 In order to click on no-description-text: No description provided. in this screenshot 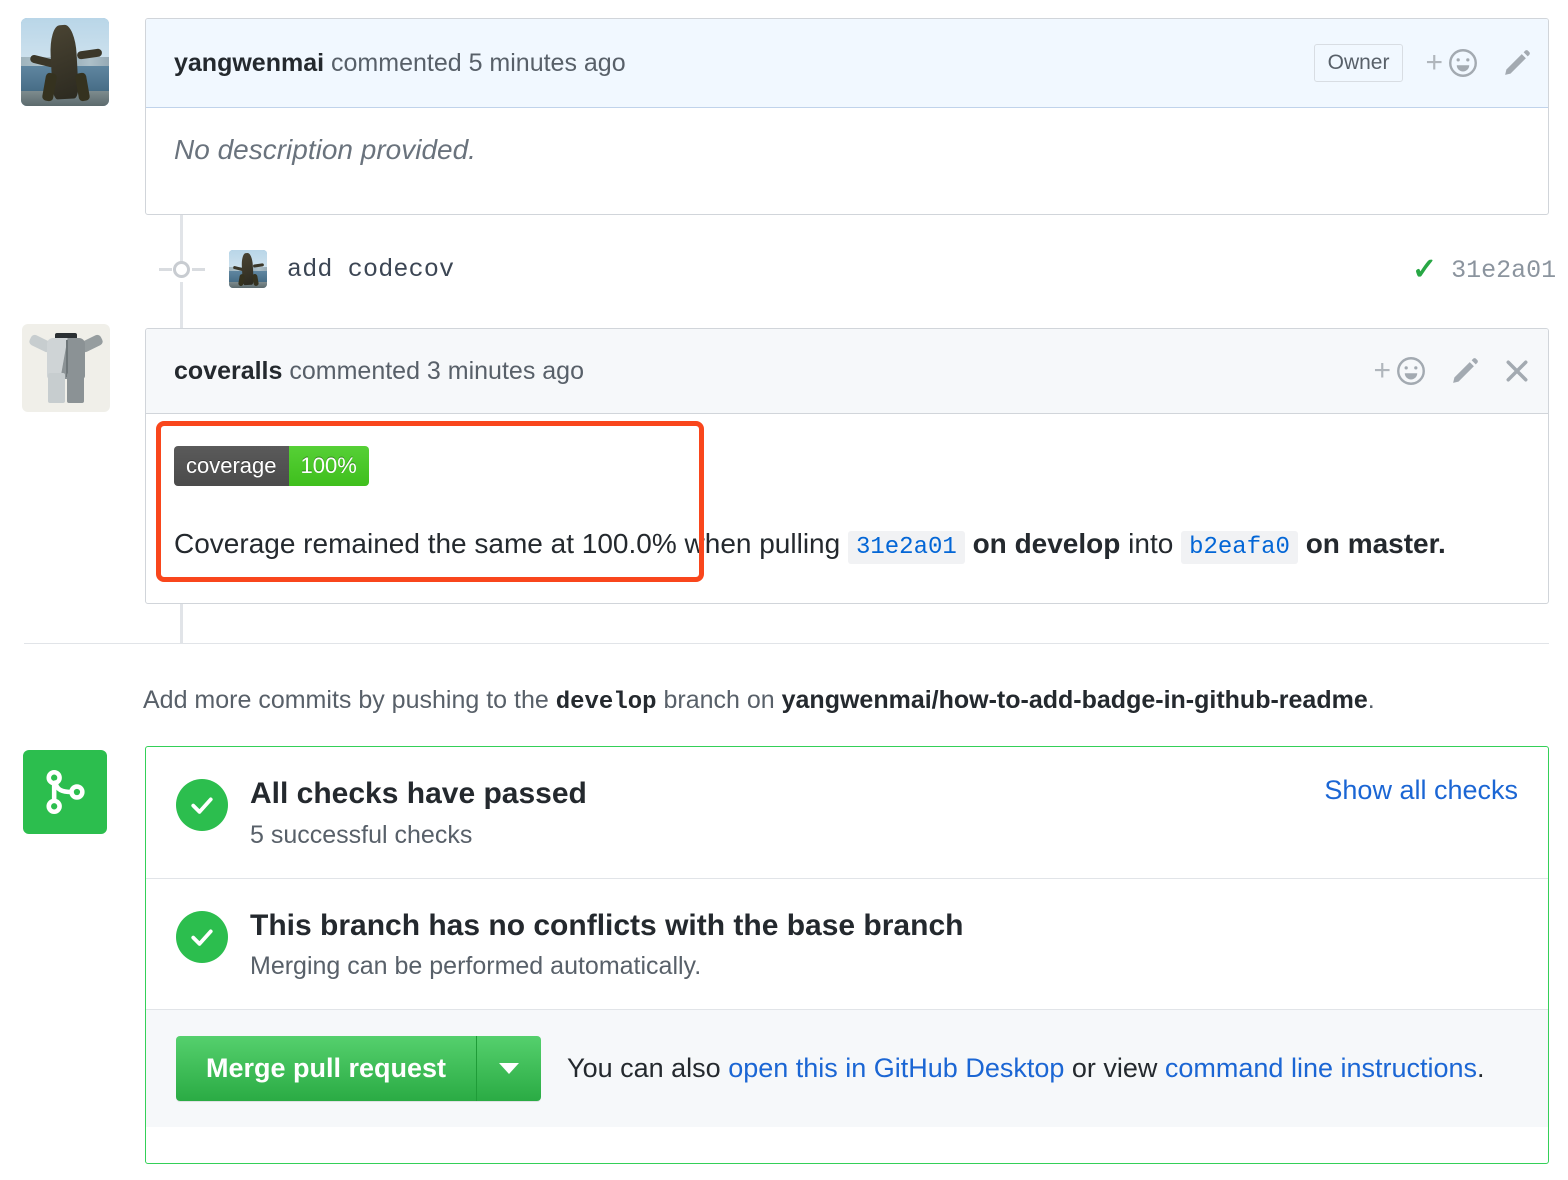, I will do `click(325, 149)`.